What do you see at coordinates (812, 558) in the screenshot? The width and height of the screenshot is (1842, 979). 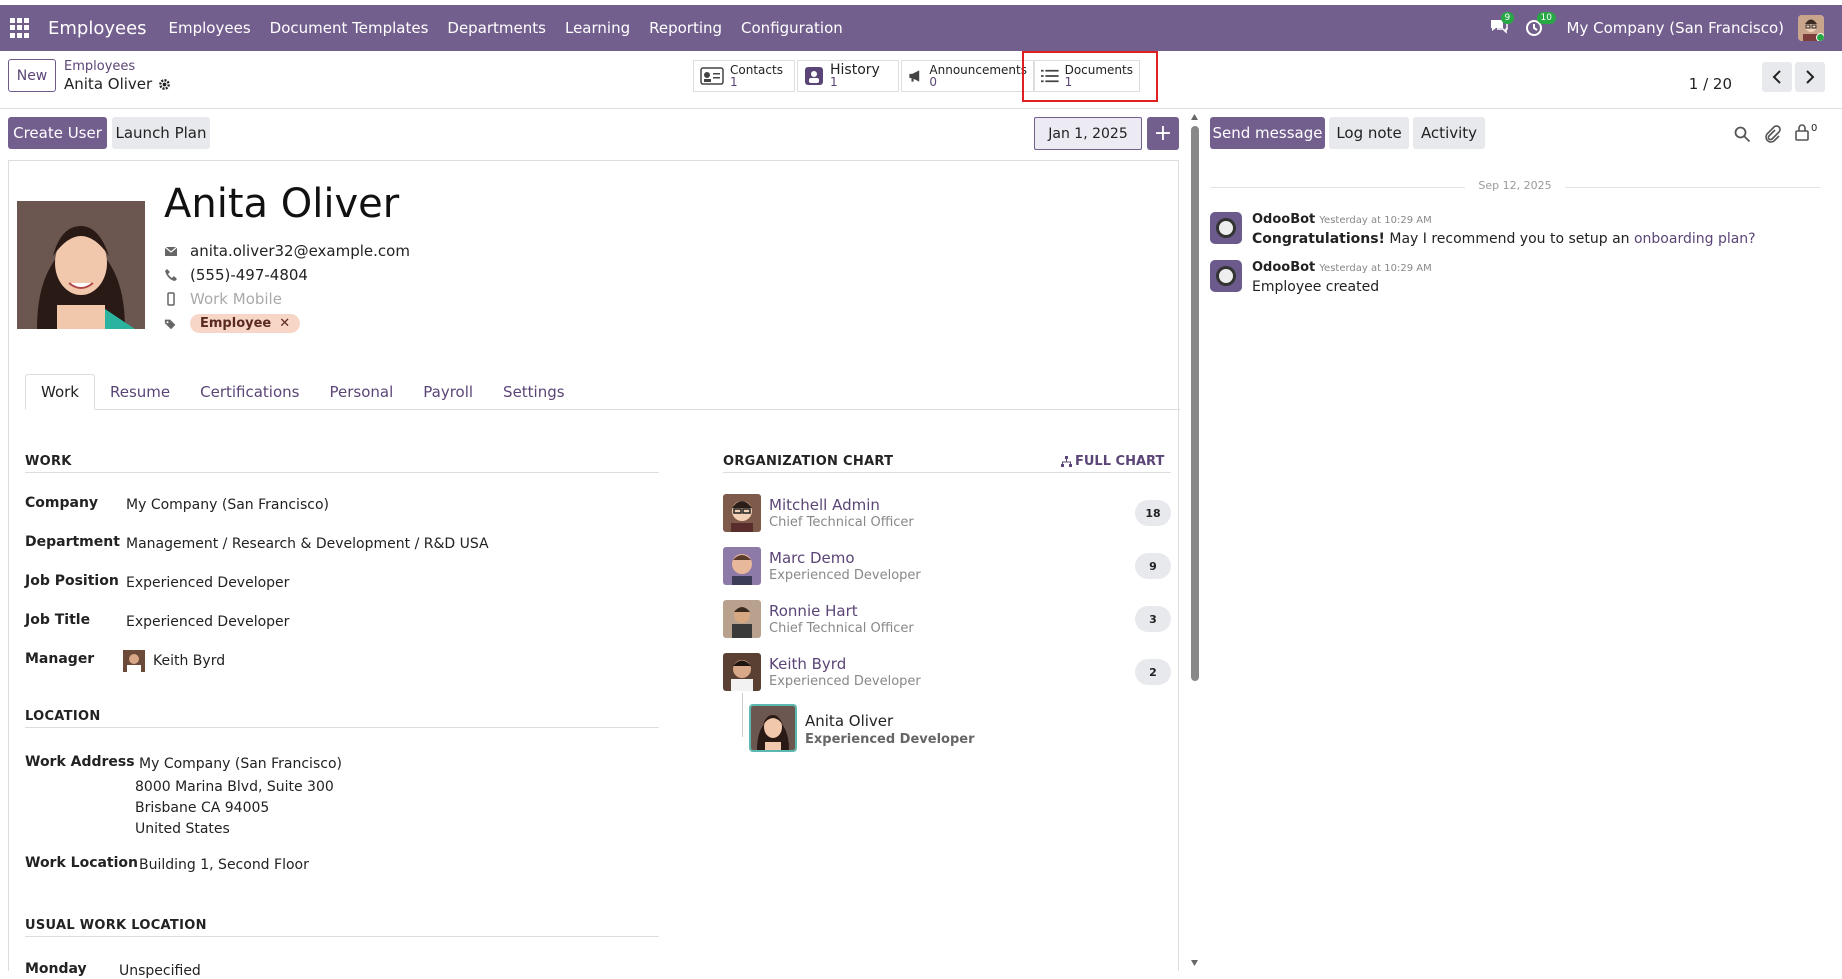 I see `org-chart-name: Marc Demo` at bounding box center [812, 558].